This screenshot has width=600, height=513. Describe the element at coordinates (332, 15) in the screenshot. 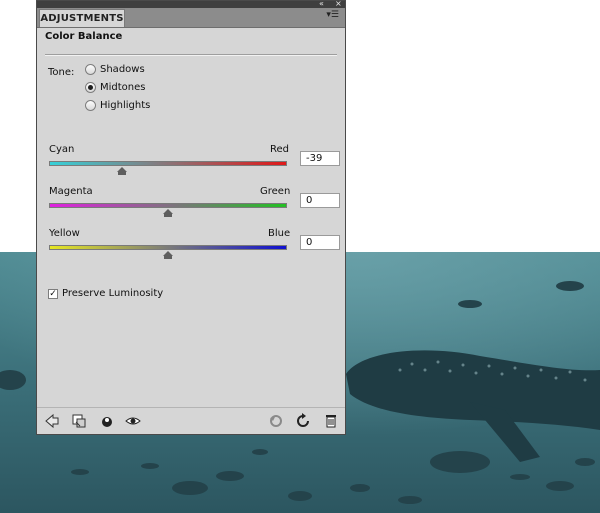

I see `panel-menu-icon: ▾☰` at that location.